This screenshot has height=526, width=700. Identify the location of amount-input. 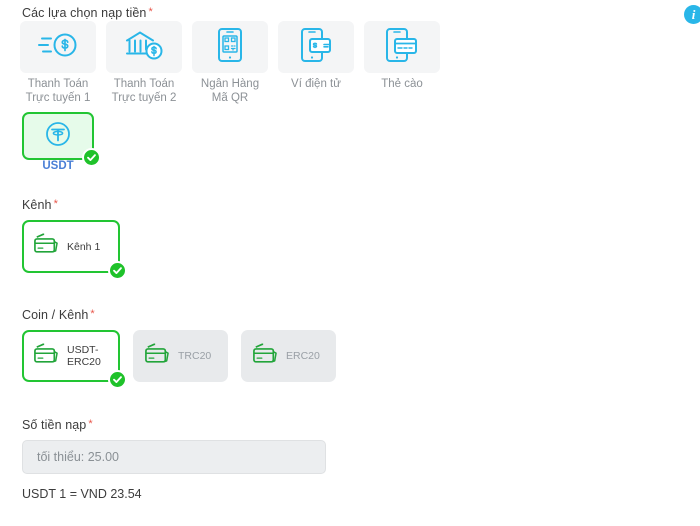
(174, 457).